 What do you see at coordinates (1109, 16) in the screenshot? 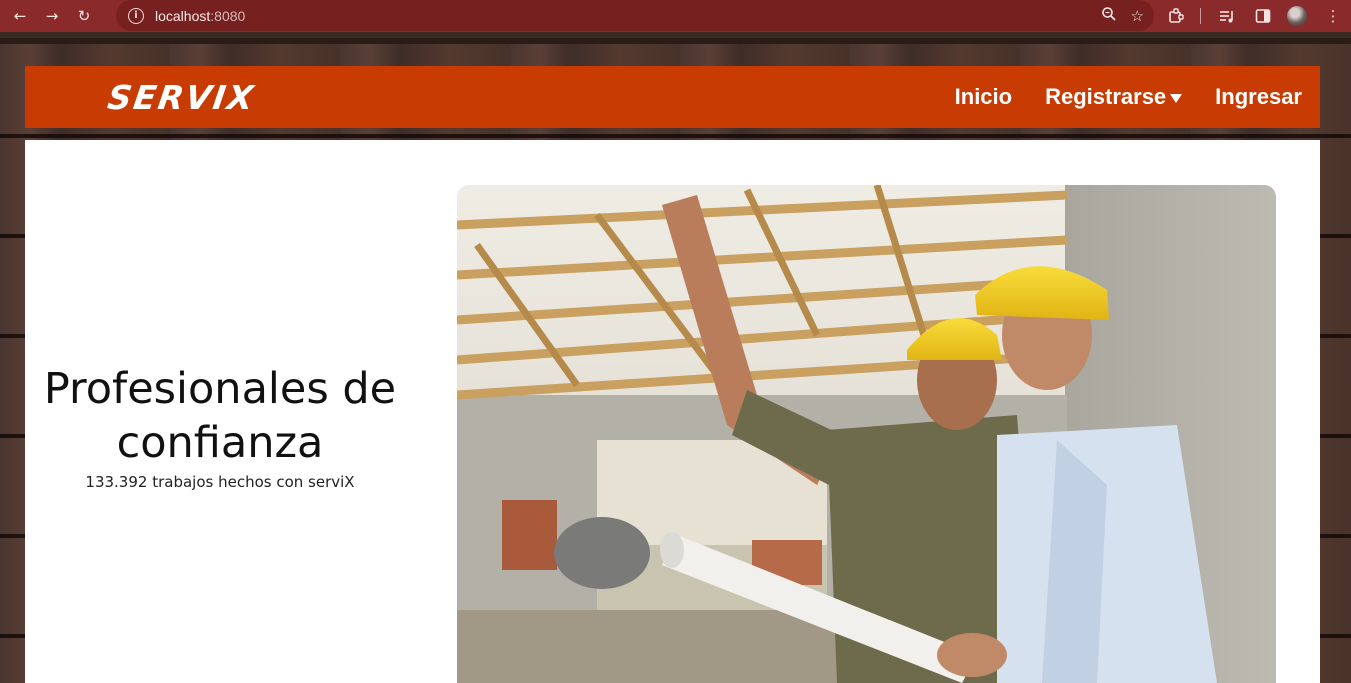
I see `zoom-icon` at bounding box center [1109, 16].